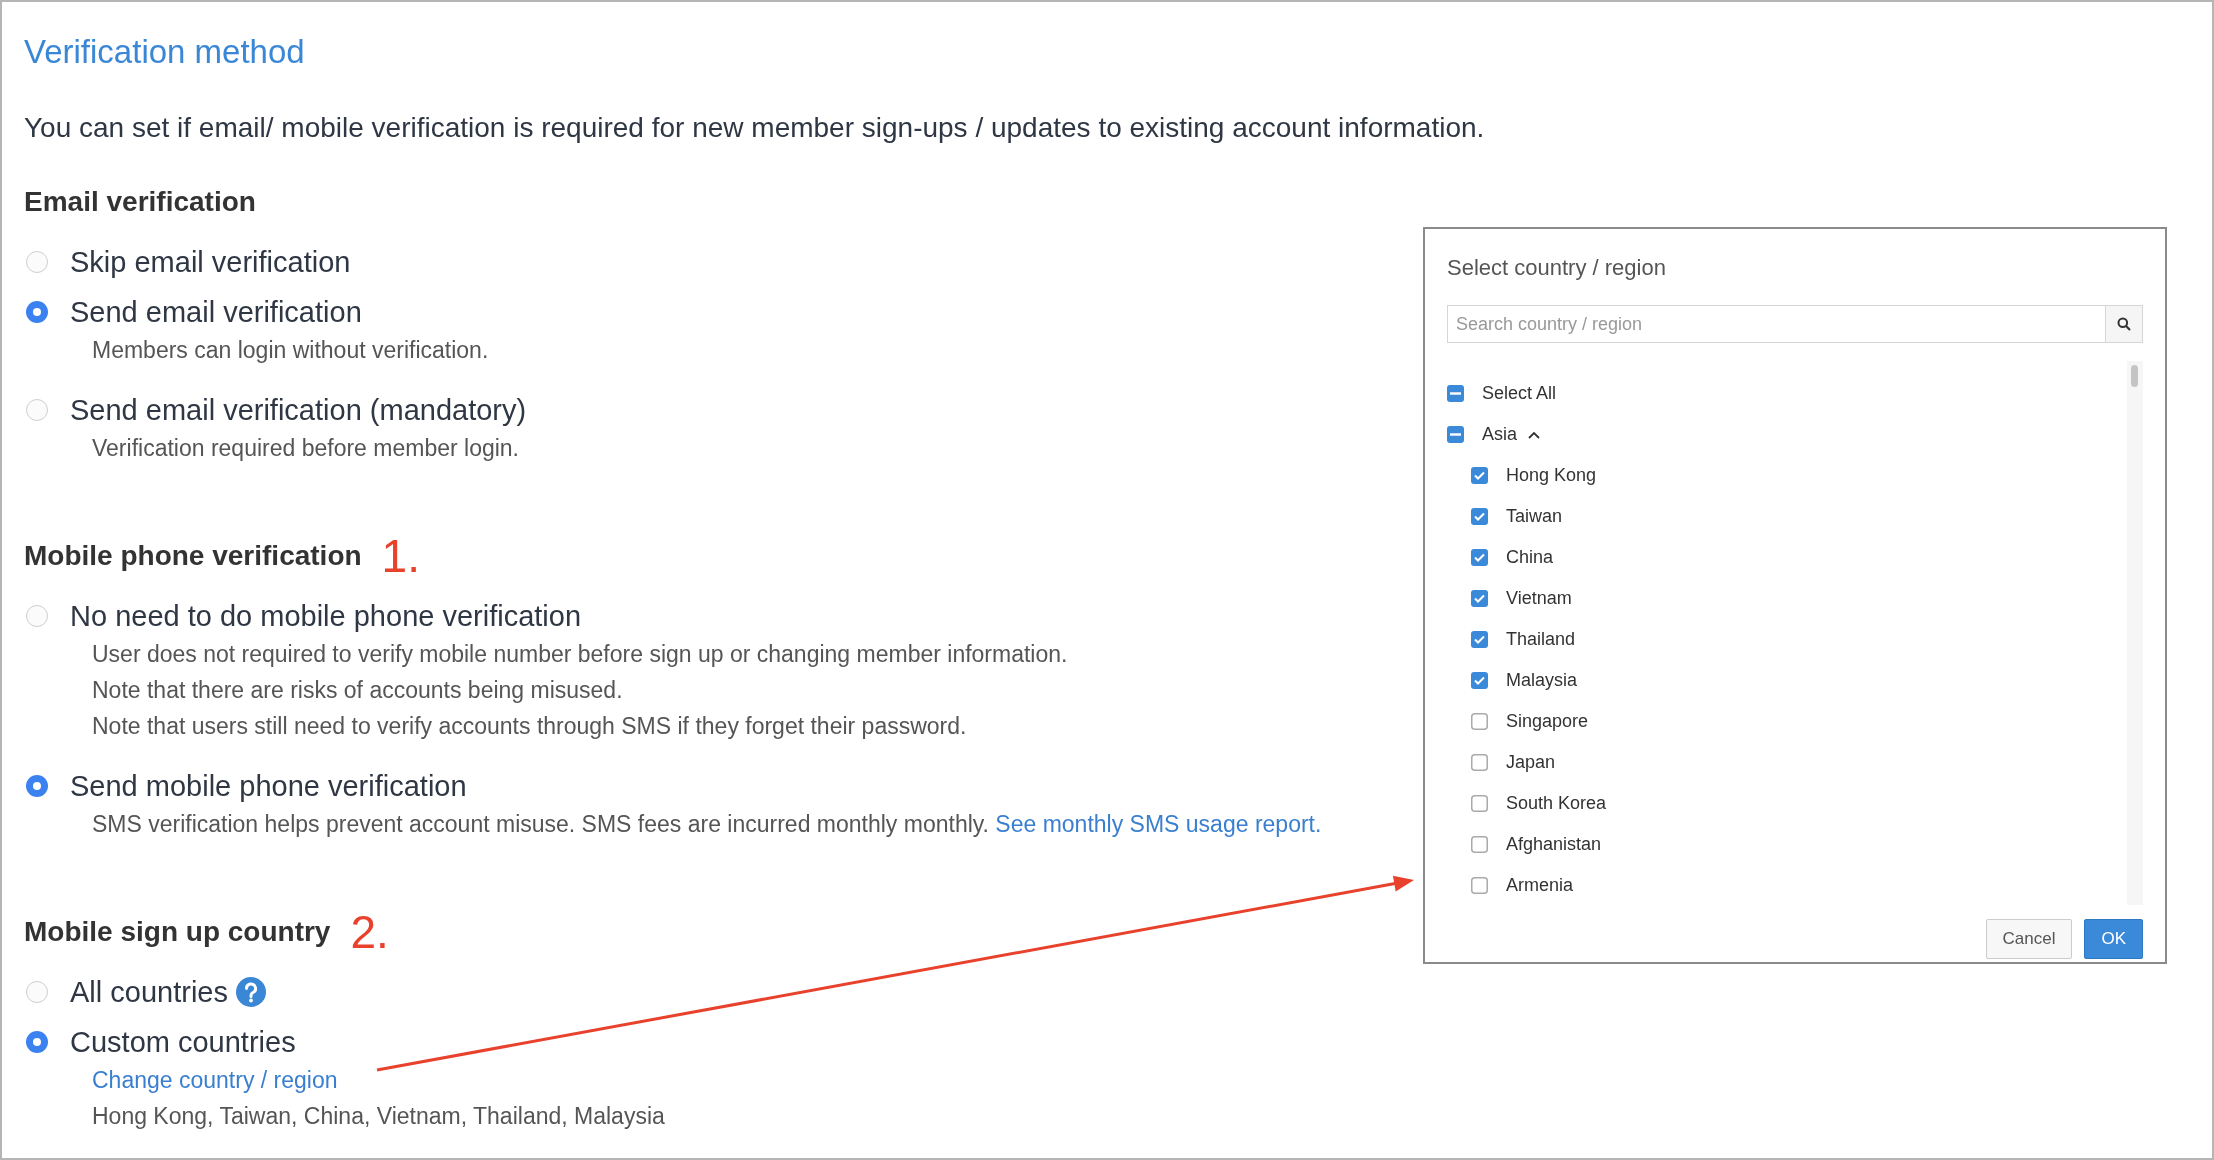 The image size is (2214, 1160). What do you see at coordinates (400, 556) in the screenshot?
I see `annotation-number: 1.` at bounding box center [400, 556].